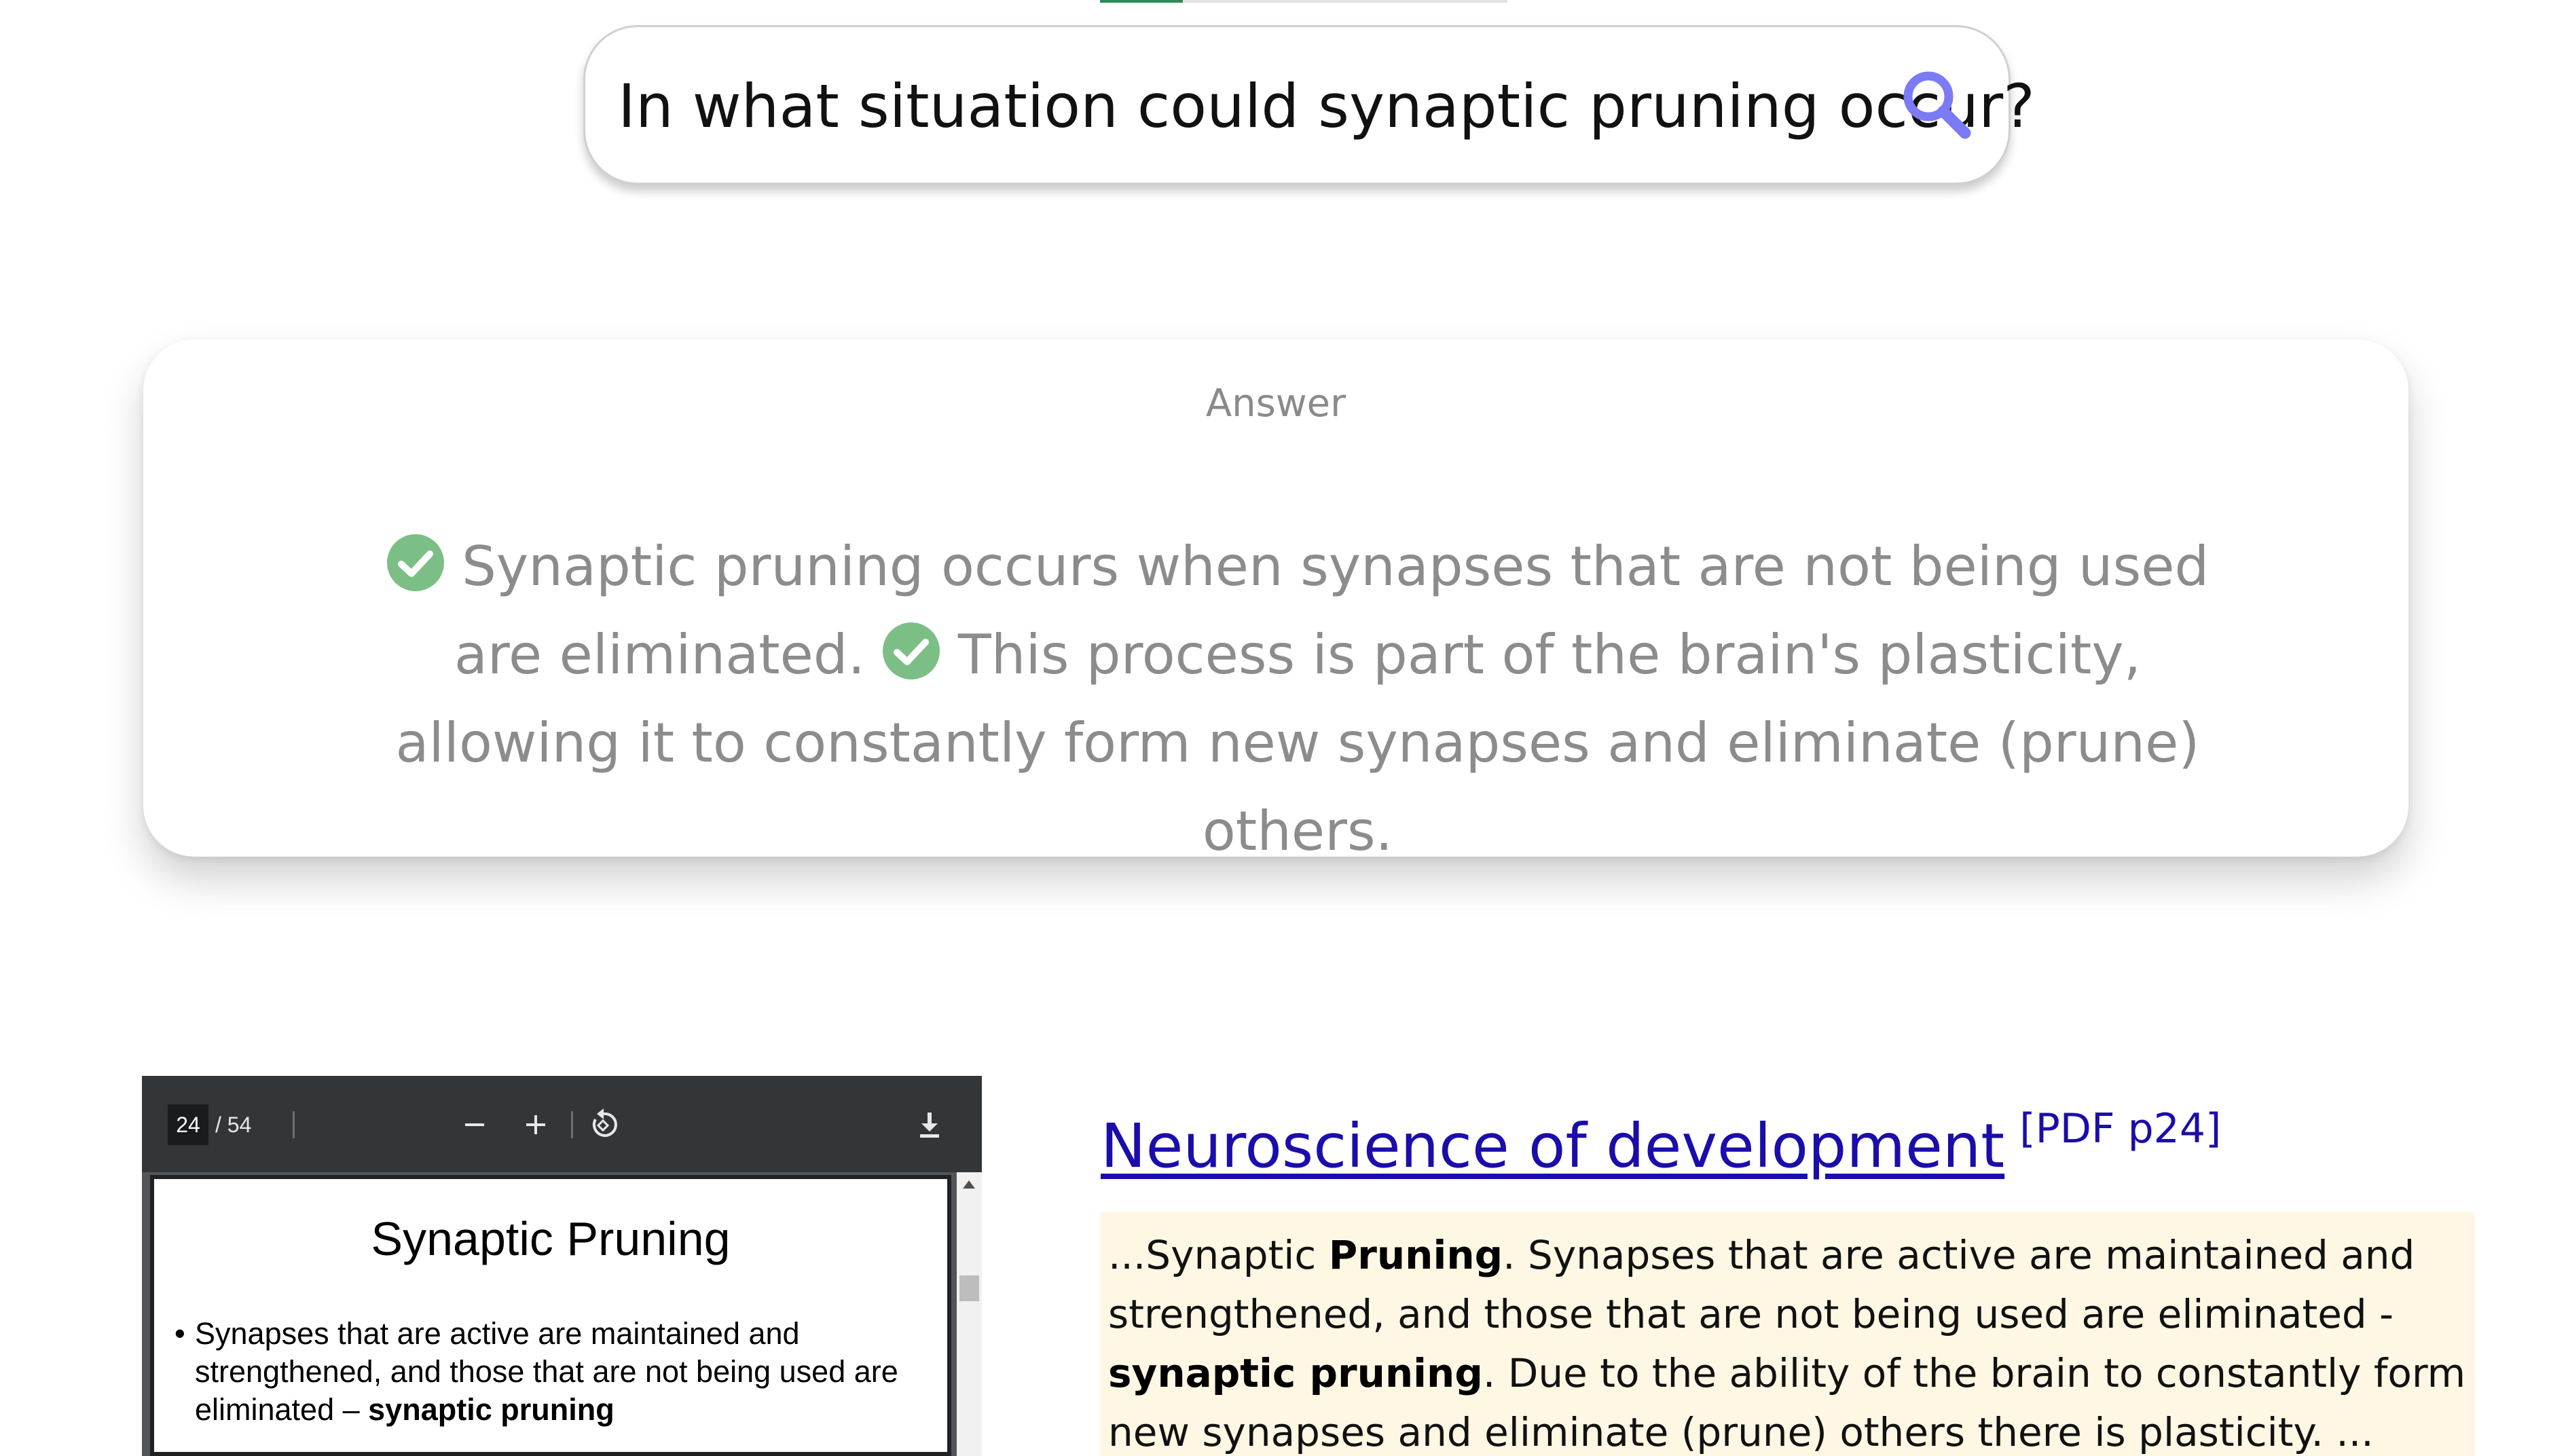 Image resolution: width=2549 pixels, height=1456 pixels. I want to click on zoom-in-icon, so click(536, 1125).